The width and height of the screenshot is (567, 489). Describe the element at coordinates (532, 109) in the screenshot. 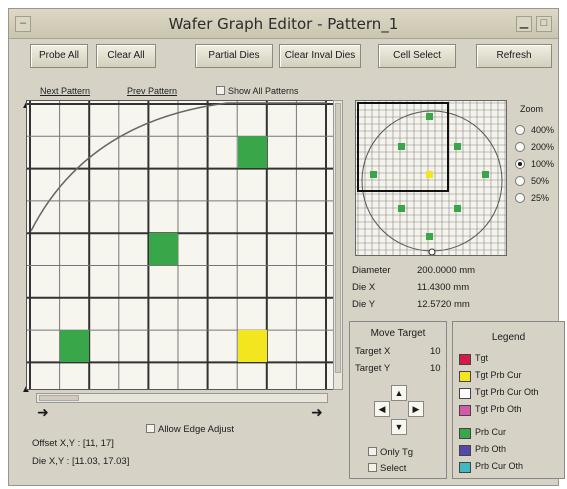

I see `zoom-label: Zoom` at that location.